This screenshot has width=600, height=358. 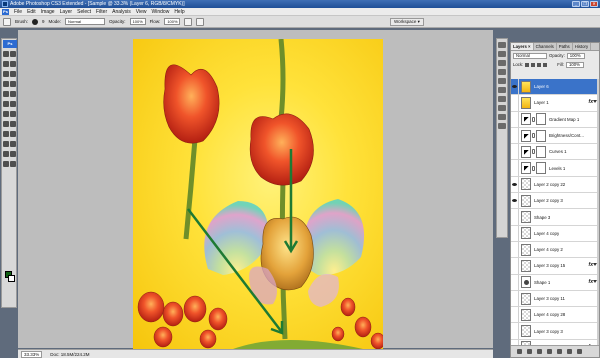 What do you see at coordinates (555, 119) in the screenshot?
I see `layer-row: Gradient Map 1` at bounding box center [555, 119].